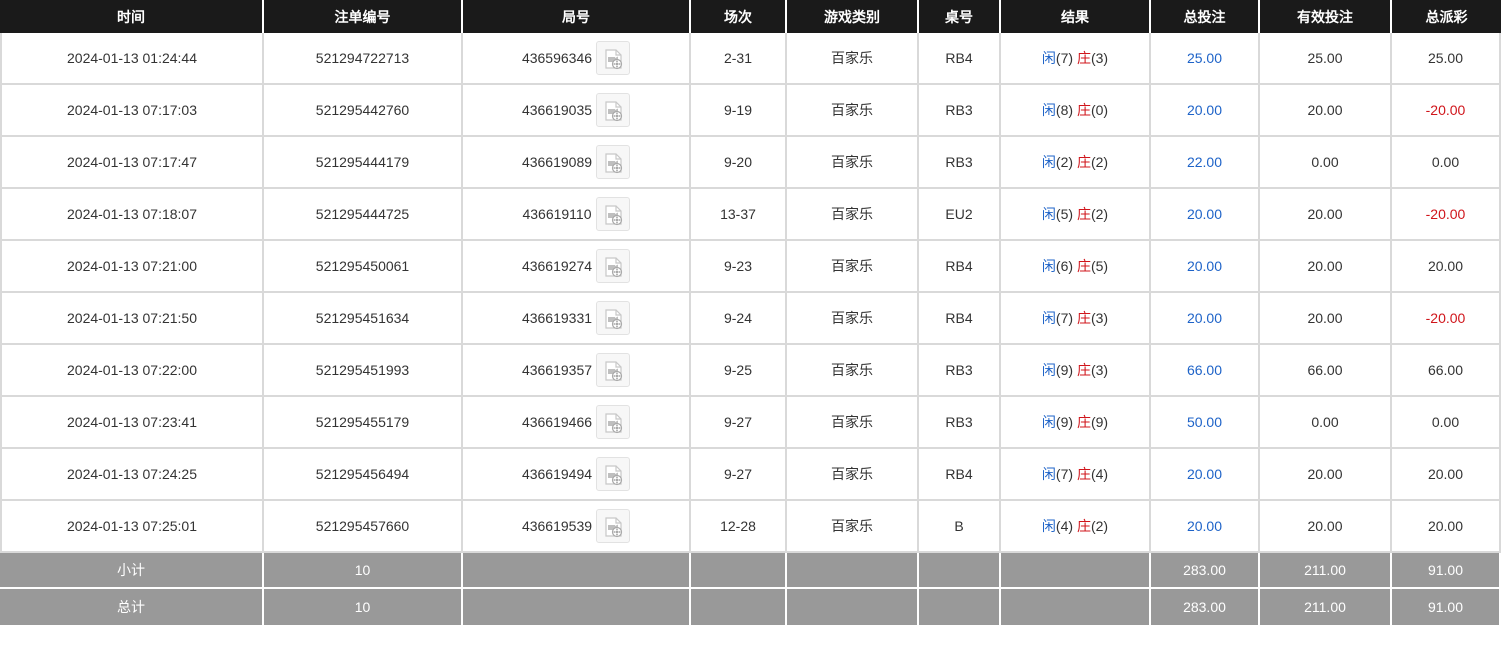  What do you see at coordinates (1446, 608) in the screenshot?
I see `grand-total-payout: 91.00` at bounding box center [1446, 608].